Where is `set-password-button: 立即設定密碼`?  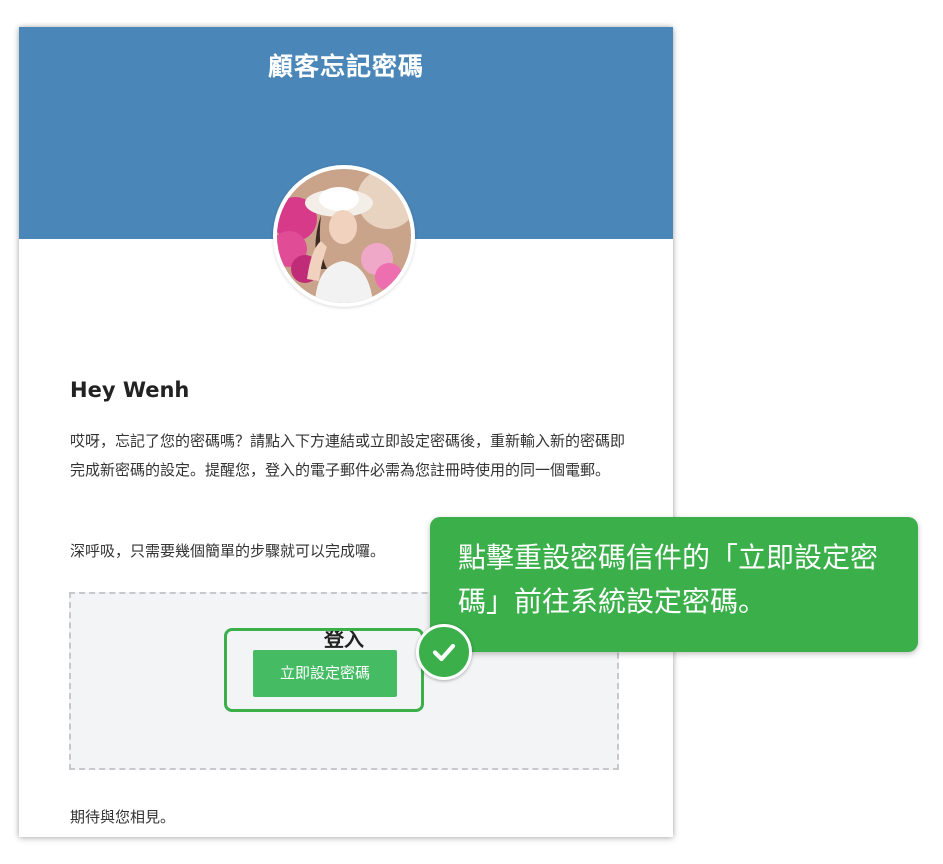 set-password-button: 立即設定密碼 is located at coordinates (325, 673).